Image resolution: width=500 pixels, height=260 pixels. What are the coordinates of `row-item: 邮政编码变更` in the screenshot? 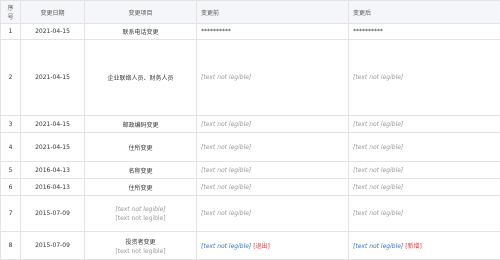 It's located at (140, 124).